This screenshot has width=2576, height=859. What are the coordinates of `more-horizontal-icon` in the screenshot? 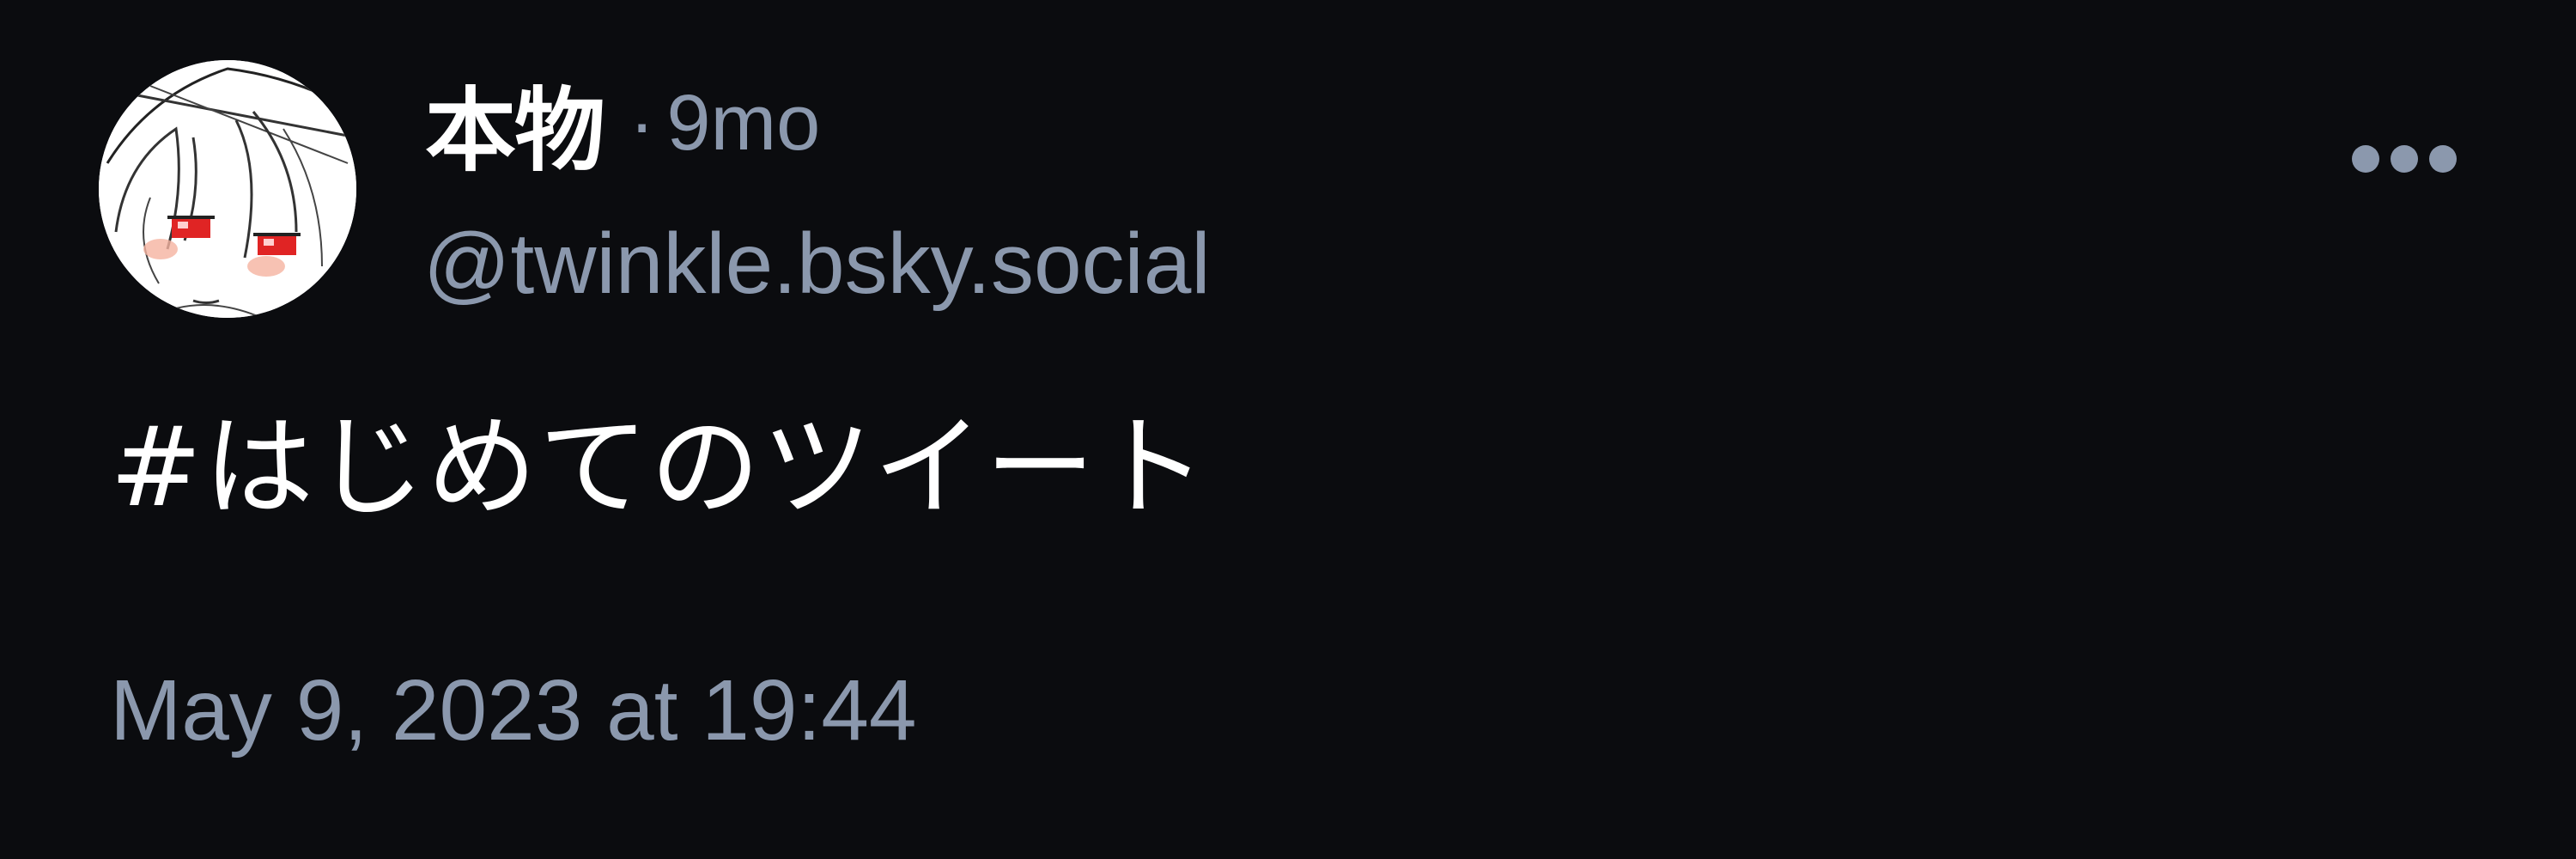 It's located at (2405, 159).